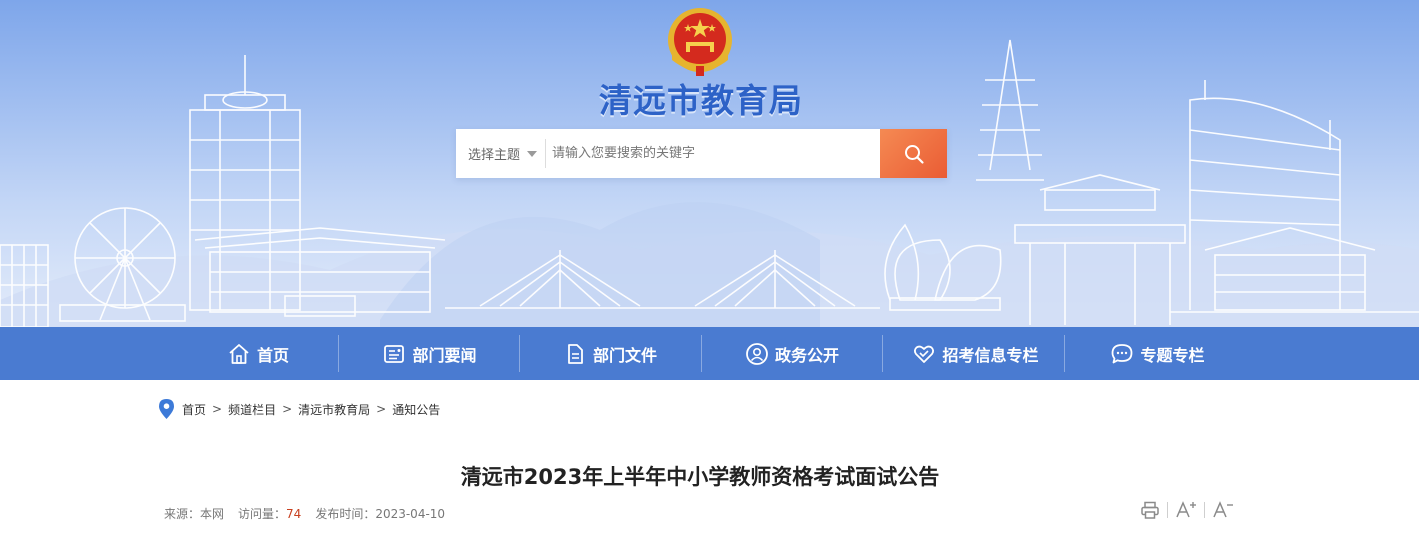 This screenshot has width=1419, height=539. What do you see at coordinates (334, 409) in the screenshot?
I see `breadcrumb-bureau: 清远市教育局` at bounding box center [334, 409].